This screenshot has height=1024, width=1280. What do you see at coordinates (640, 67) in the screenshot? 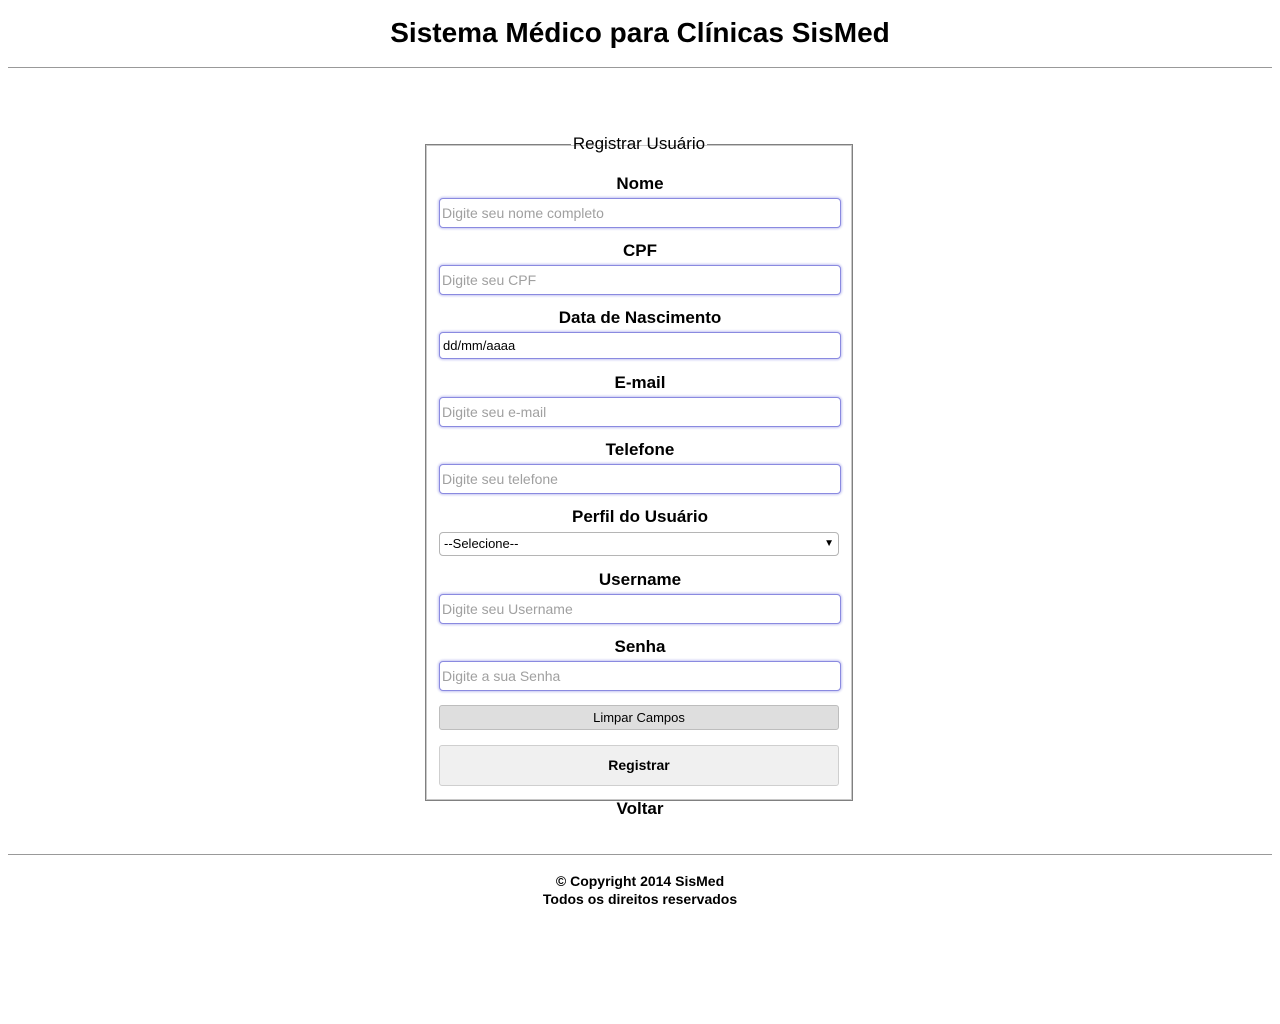
I see `header-divider` at bounding box center [640, 67].